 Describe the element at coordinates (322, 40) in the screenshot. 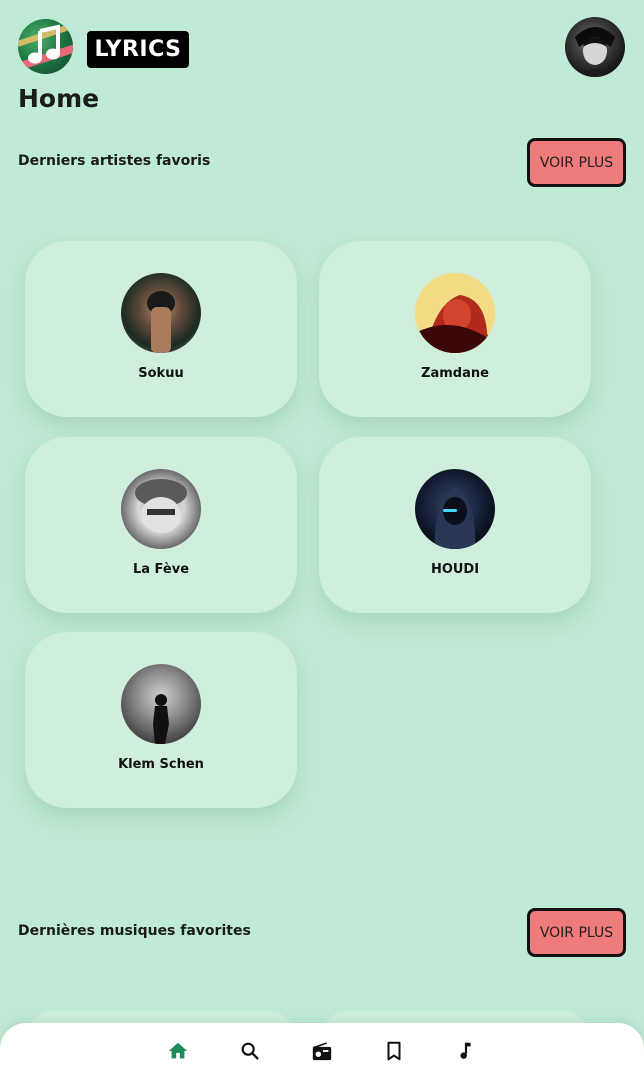

I see `app-header: LYRICS` at that location.